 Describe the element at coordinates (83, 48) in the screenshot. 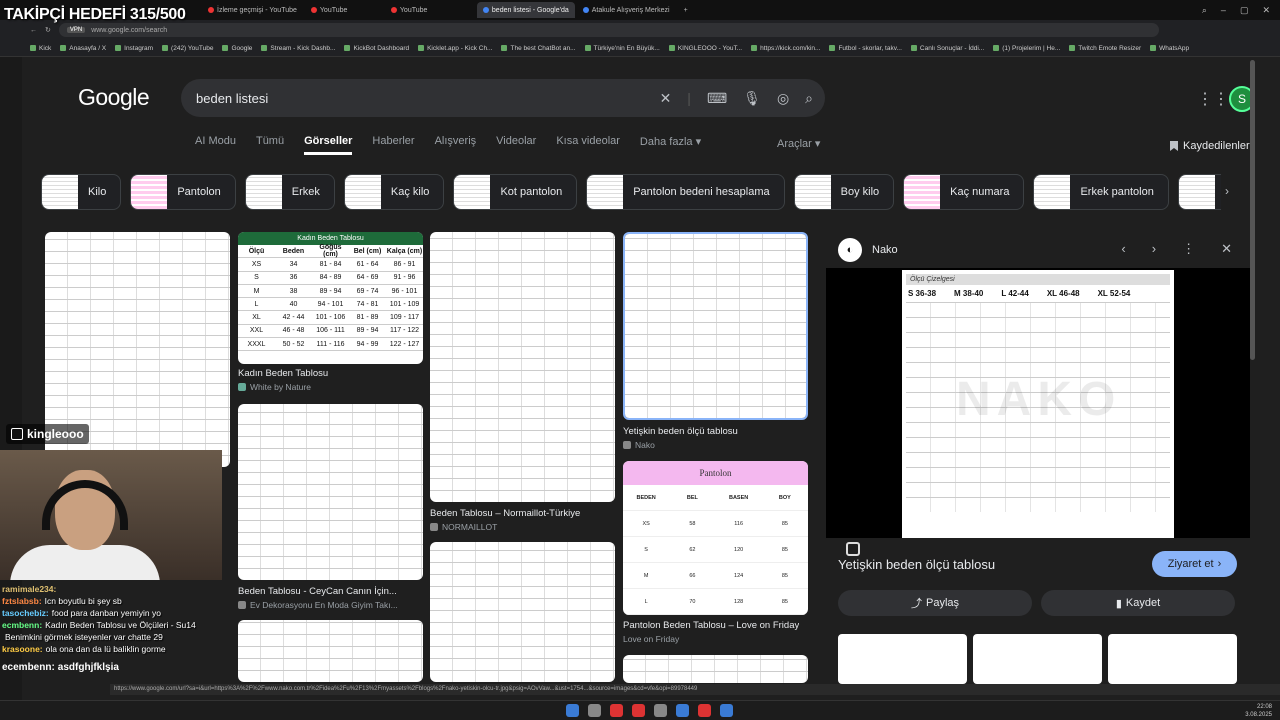

I see `bookmark-item: Anasayfa / X` at that location.